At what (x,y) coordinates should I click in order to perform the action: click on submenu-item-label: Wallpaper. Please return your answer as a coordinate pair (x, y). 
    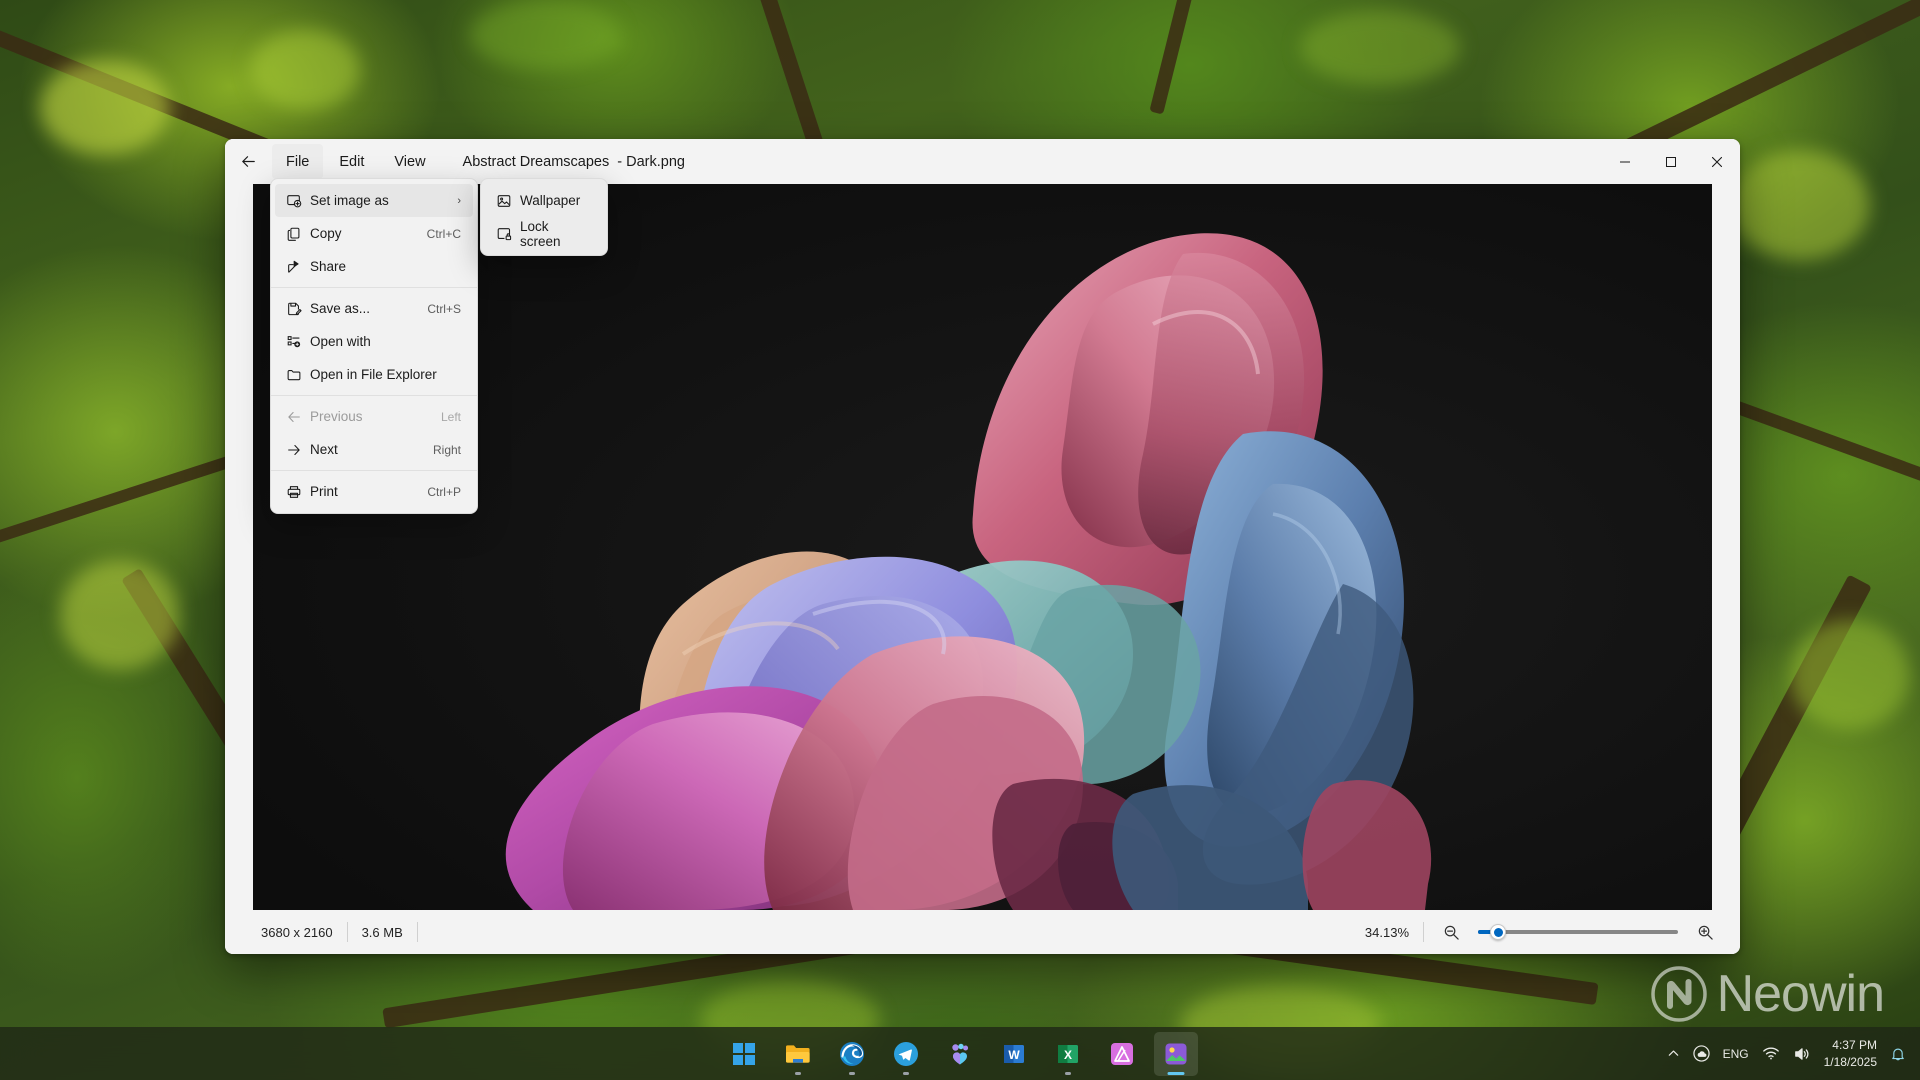
    Looking at the image, I should click on (550, 200).